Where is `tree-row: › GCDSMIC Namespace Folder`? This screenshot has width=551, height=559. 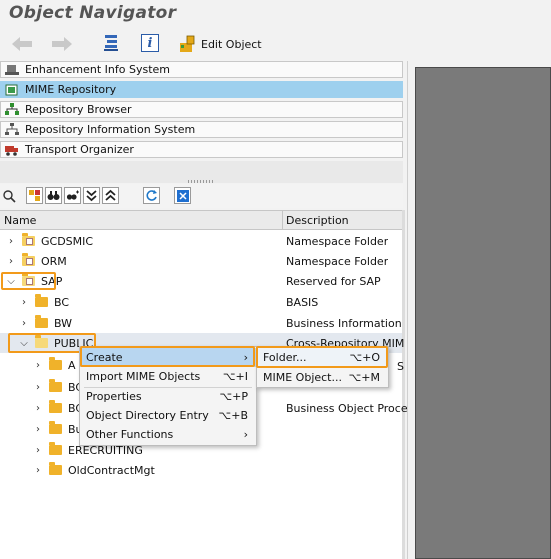
tree-row: › GCDSMIC Namespace Folder is located at coordinates (201, 241).